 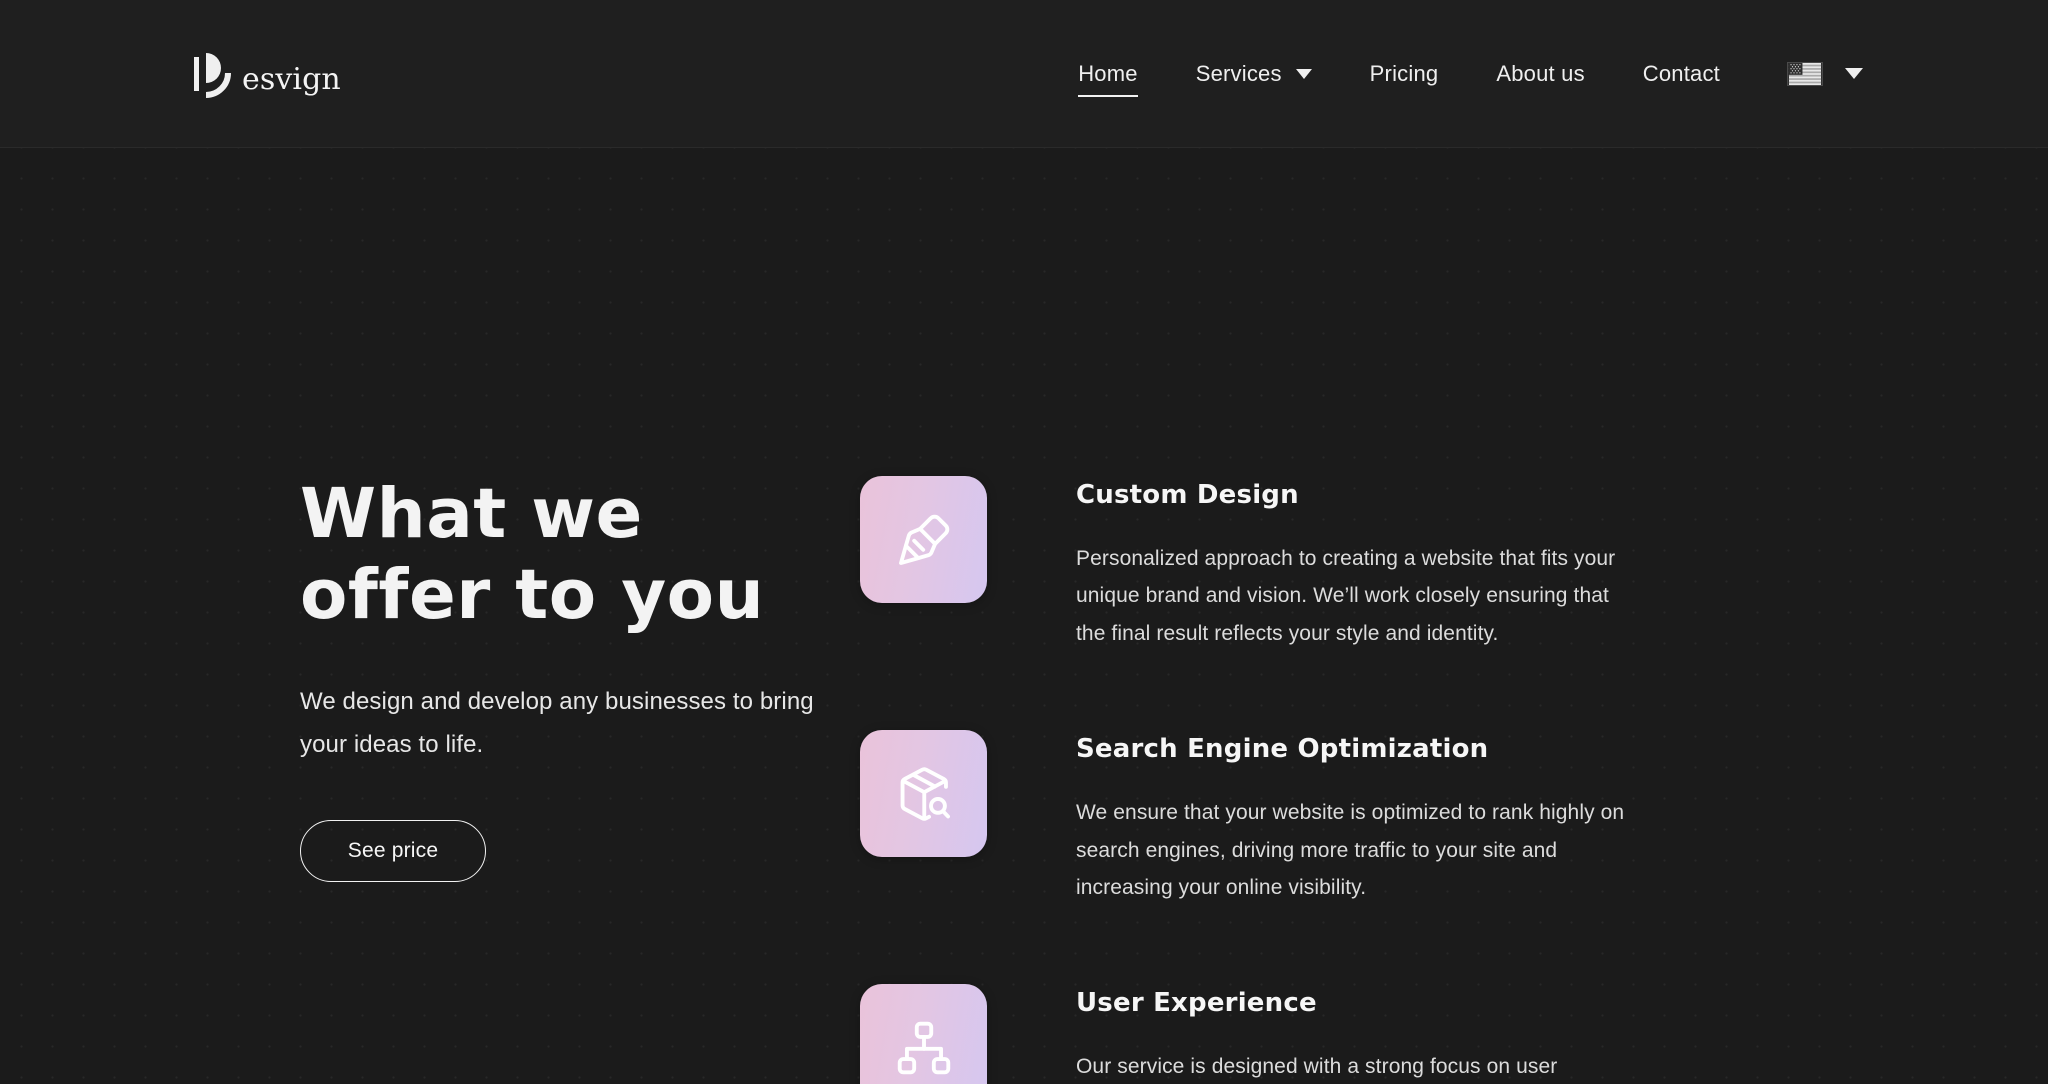 I want to click on nav-item-contact-label: Contact, so click(x=1681, y=73).